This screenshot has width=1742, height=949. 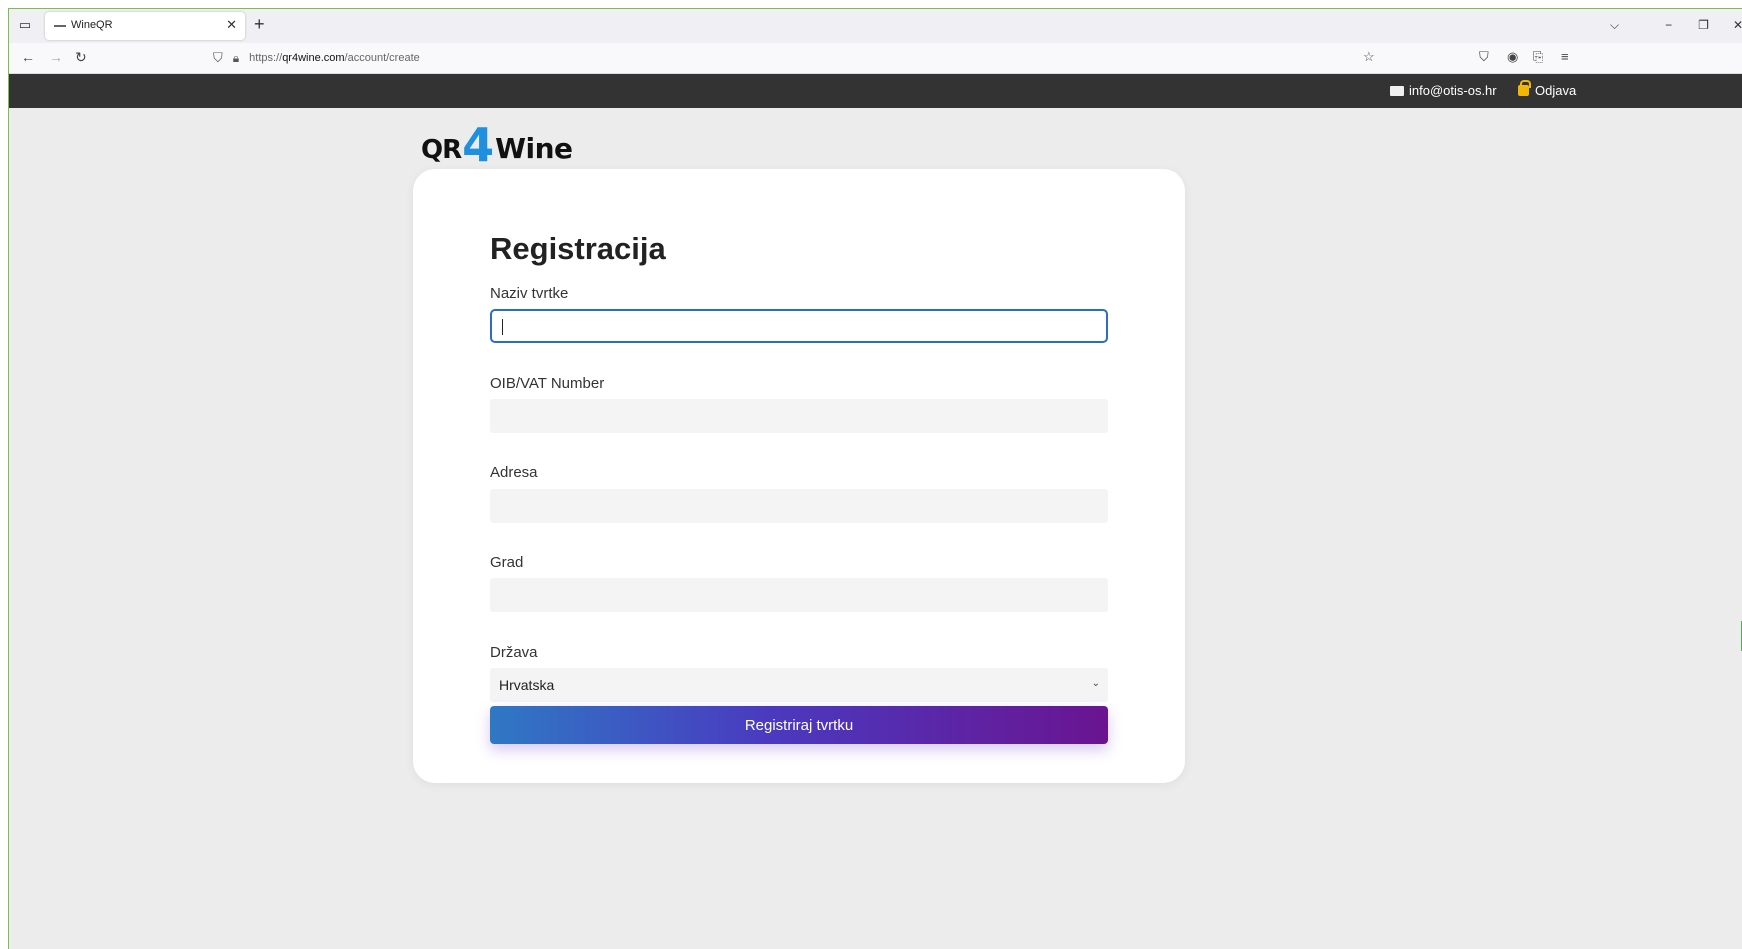 What do you see at coordinates (1095, 683) in the screenshot?
I see `chevron-down-icon: ⌄` at bounding box center [1095, 683].